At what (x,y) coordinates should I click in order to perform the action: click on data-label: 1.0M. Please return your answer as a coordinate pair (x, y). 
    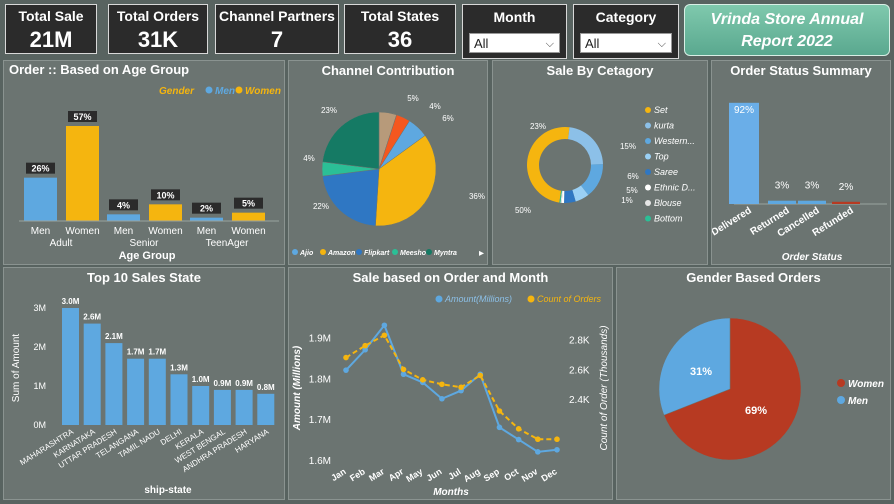
    Looking at the image, I should click on (201, 379).